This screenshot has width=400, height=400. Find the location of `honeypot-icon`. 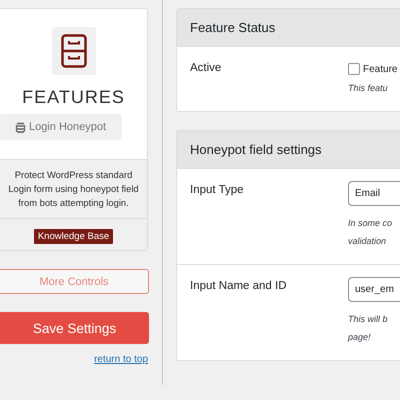

honeypot-icon is located at coordinates (20, 127).